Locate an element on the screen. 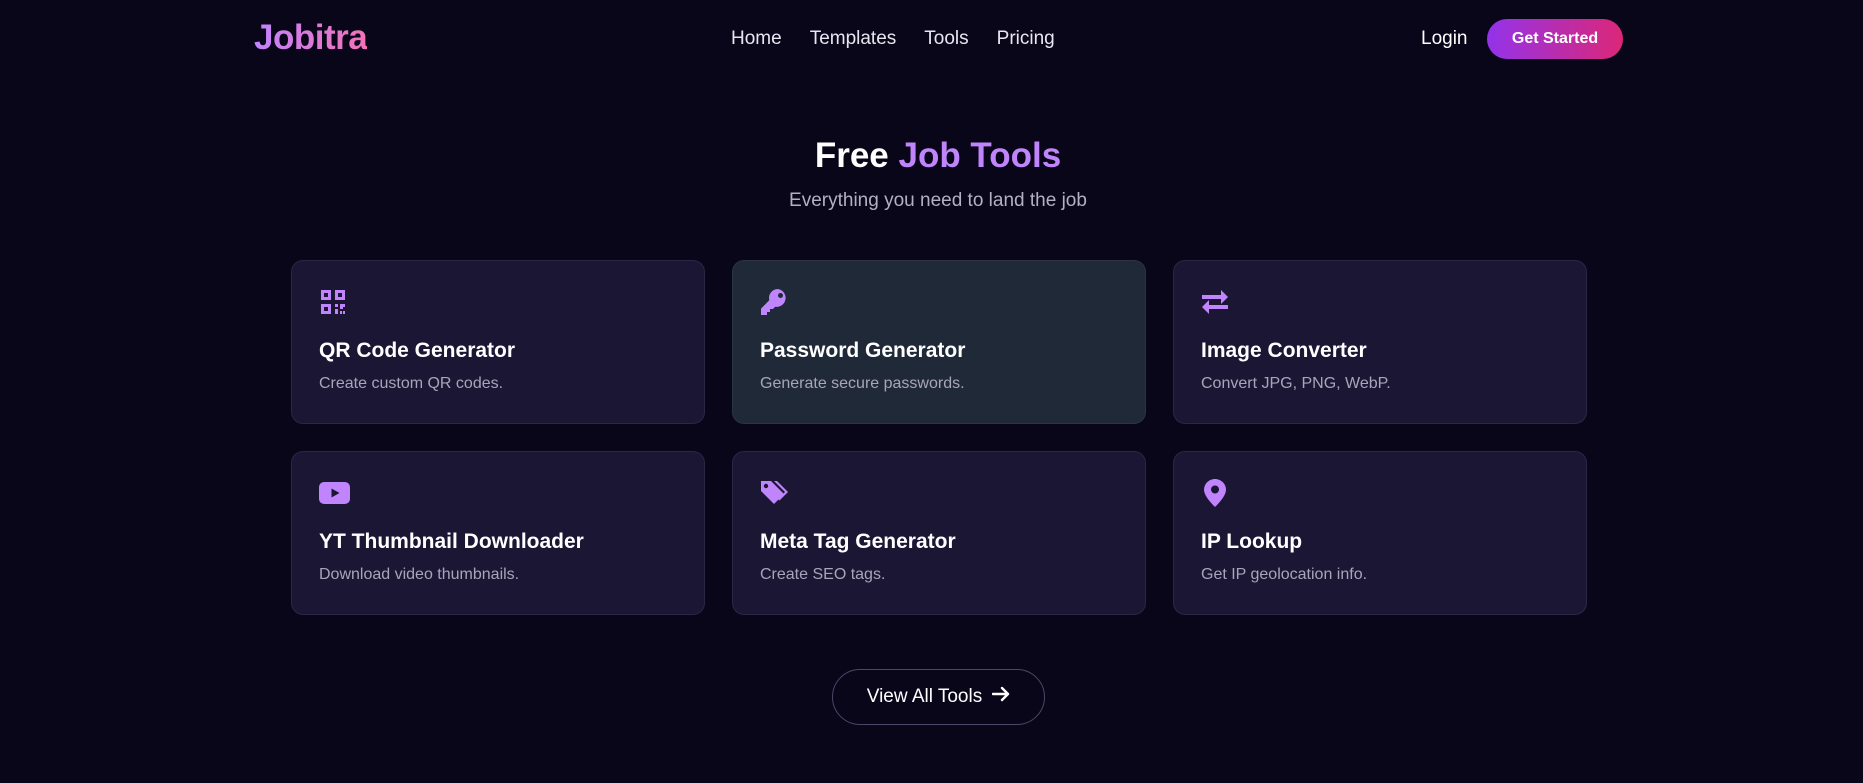 Image resolution: width=1863 pixels, height=783 pixels. tool-title: Image Converter is located at coordinates (1284, 350).